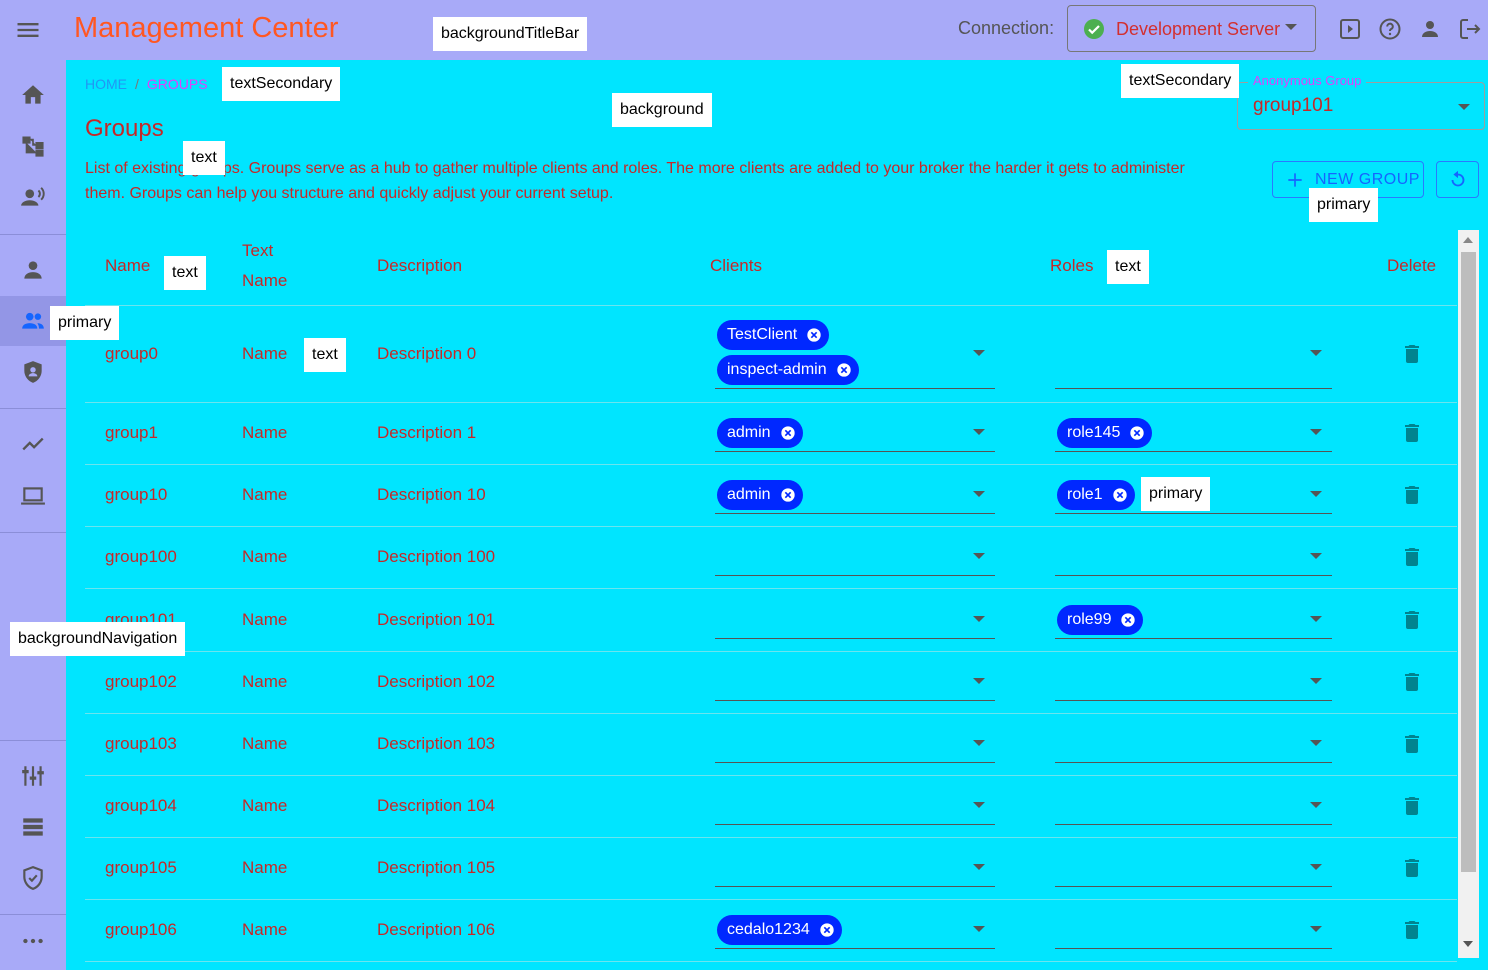  Describe the element at coordinates (436, 681) in the screenshot. I see `description-cell: Description 102` at that location.